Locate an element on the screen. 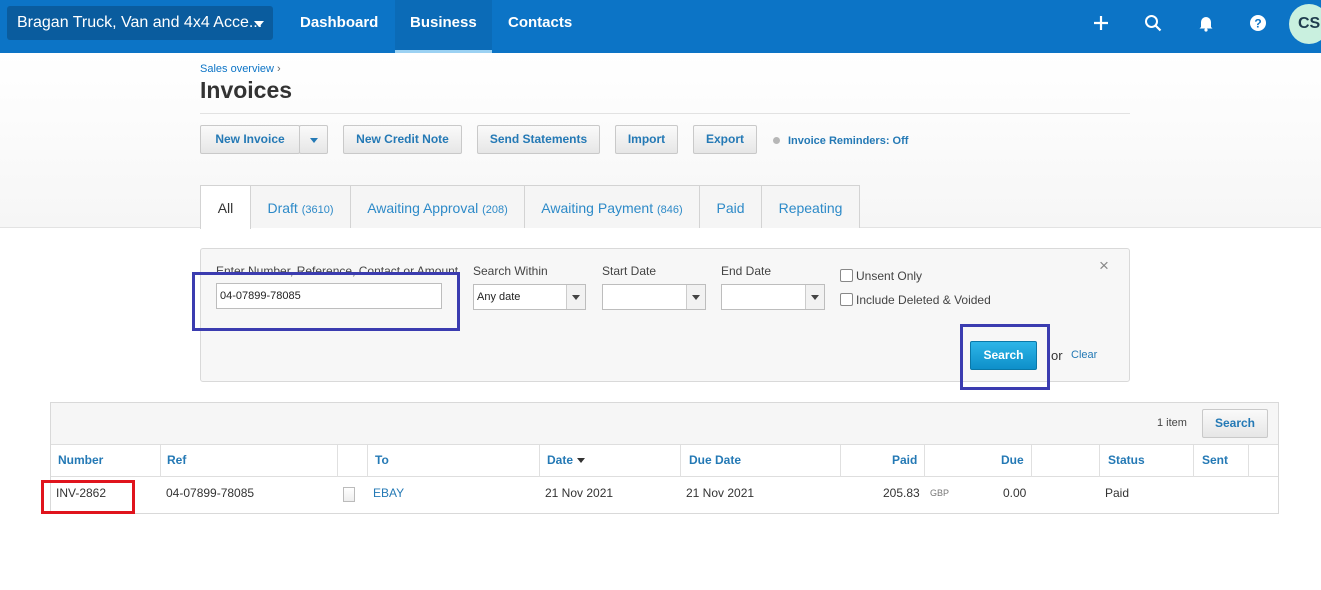 The width and height of the screenshot is (1321, 590). status-dot-icon is located at coordinates (776, 140).